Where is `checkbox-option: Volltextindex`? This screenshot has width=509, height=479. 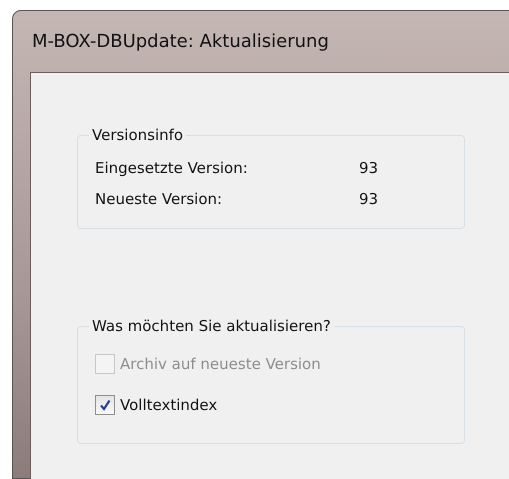 checkbox-option: Volltextindex is located at coordinates (279, 404).